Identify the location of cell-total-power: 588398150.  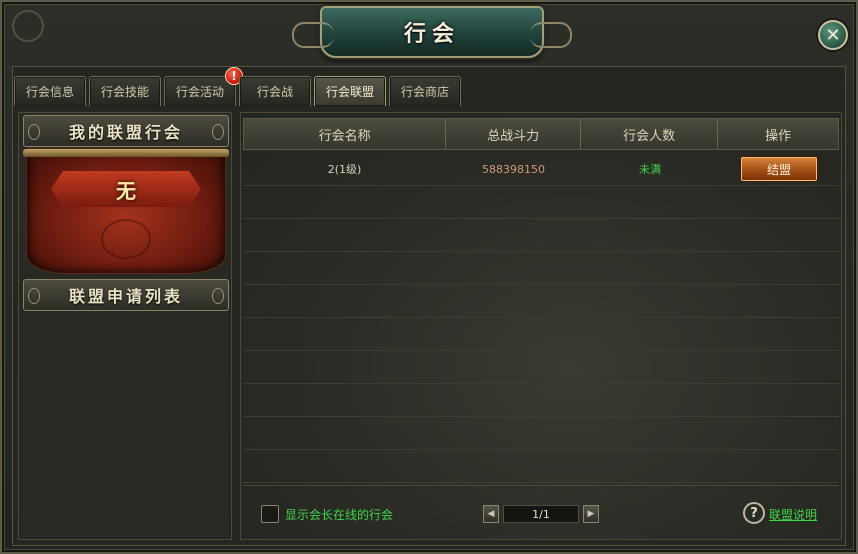
(513, 169).